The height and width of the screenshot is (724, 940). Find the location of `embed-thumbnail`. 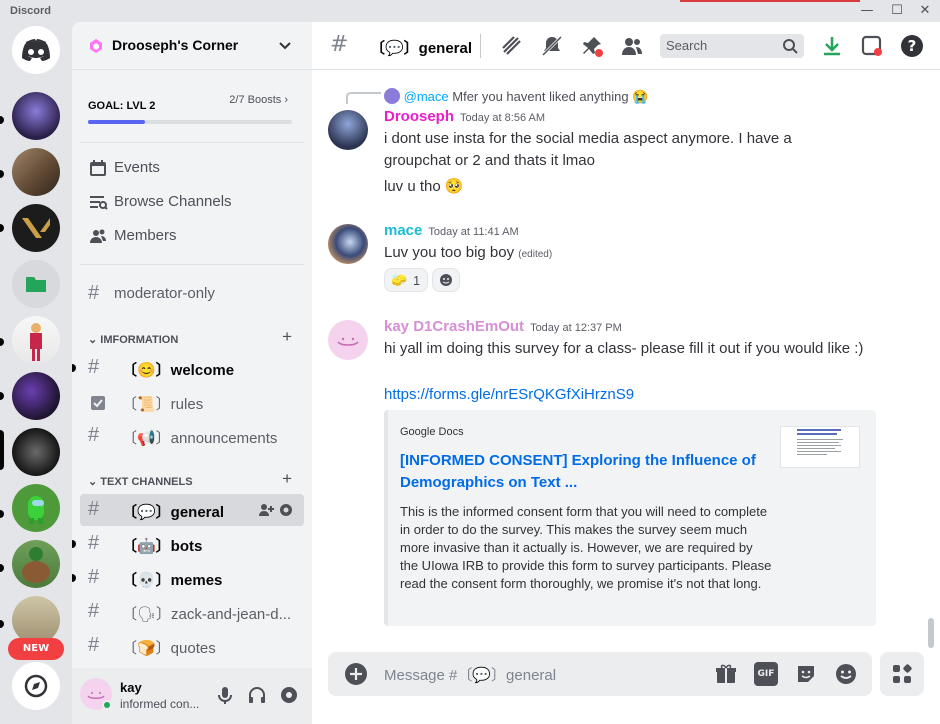

embed-thumbnail is located at coordinates (820, 447).